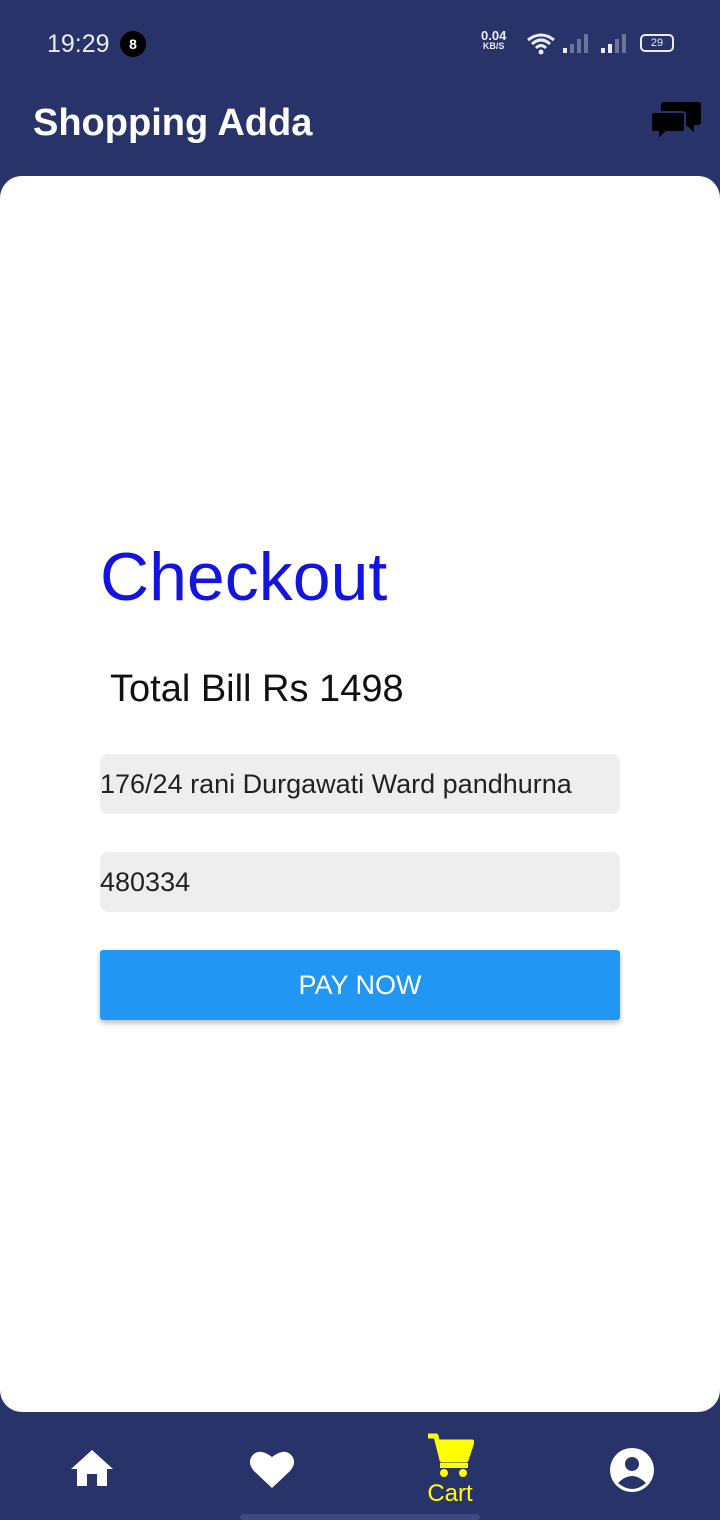 This screenshot has height=1520, width=720. I want to click on app-title: Shopping Adda, so click(173, 123).